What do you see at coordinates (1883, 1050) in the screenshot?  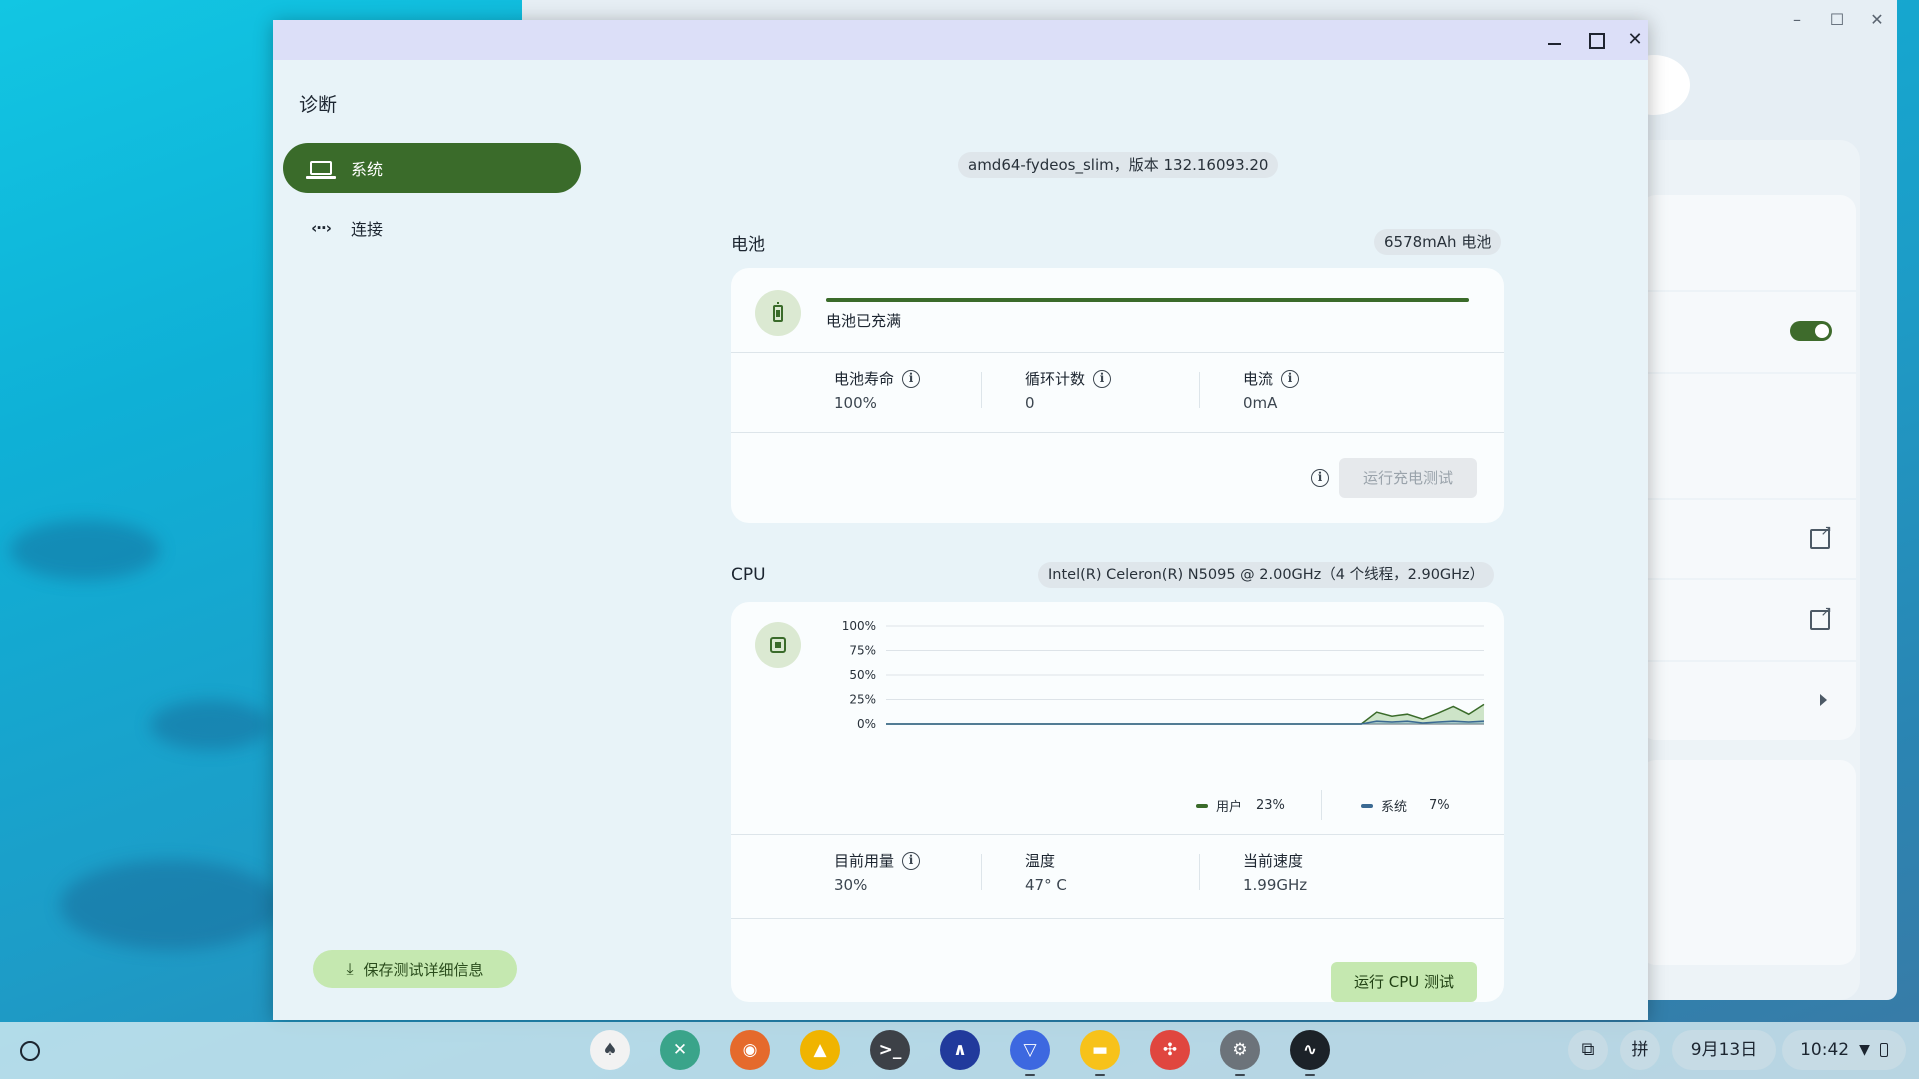 I see `battery-status-icon` at bounding box center [1883, 1050].